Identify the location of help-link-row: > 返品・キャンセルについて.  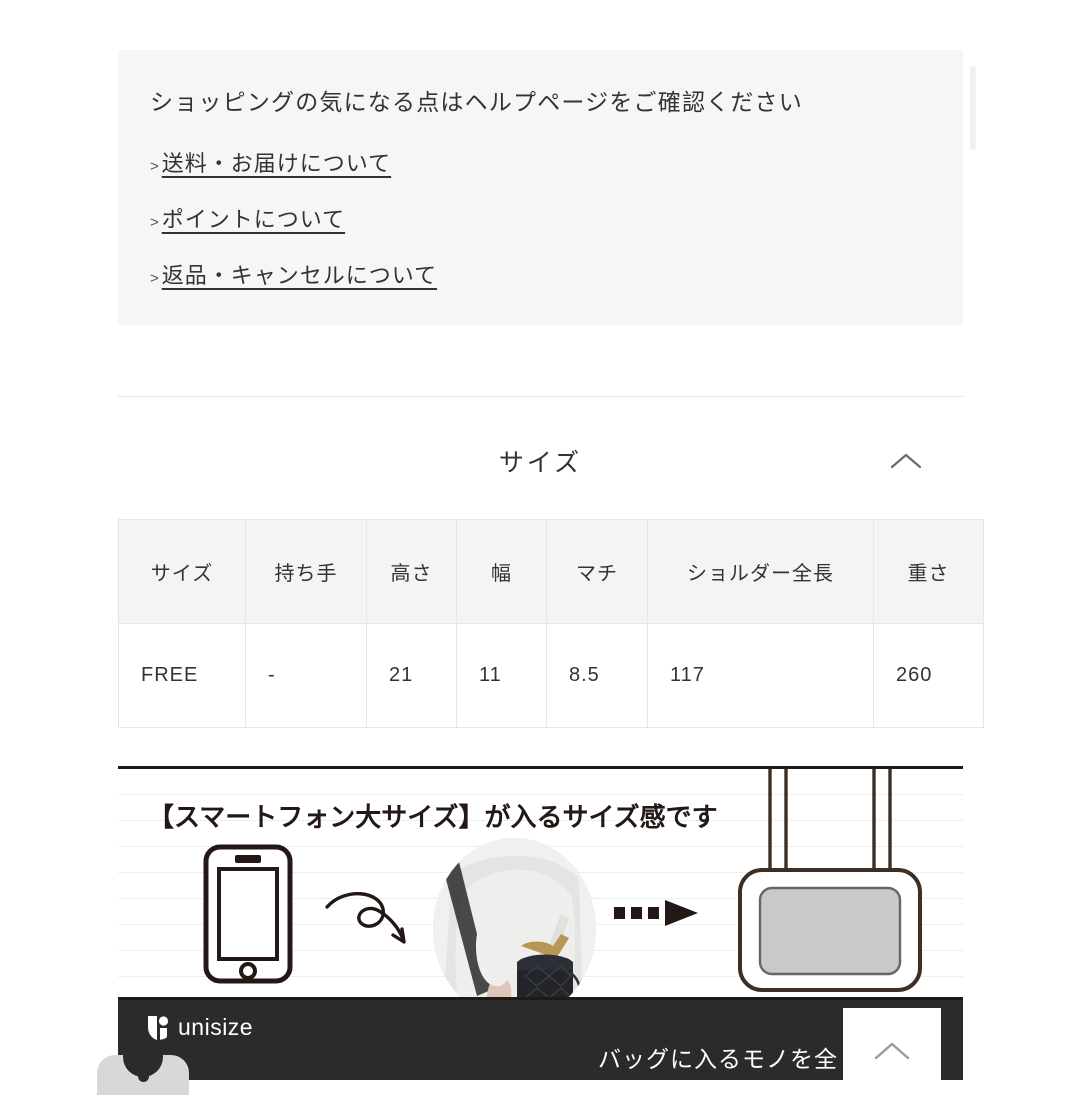
(540, 274).